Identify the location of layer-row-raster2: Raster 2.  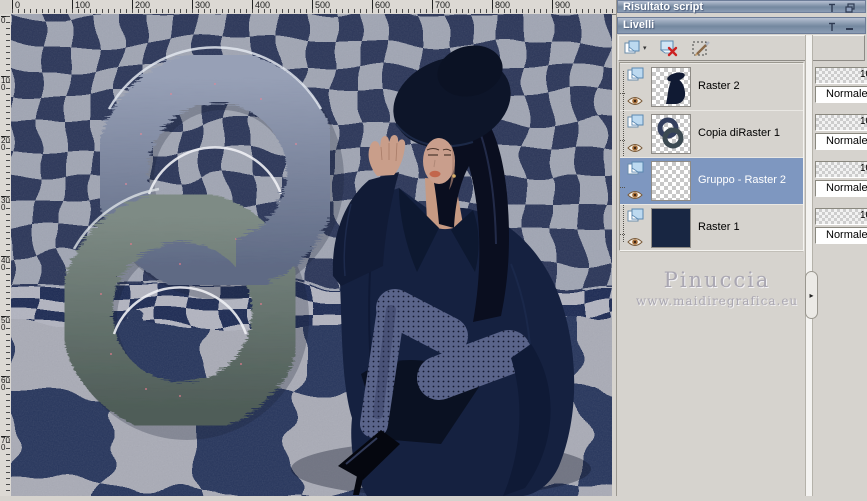
(711, 87).